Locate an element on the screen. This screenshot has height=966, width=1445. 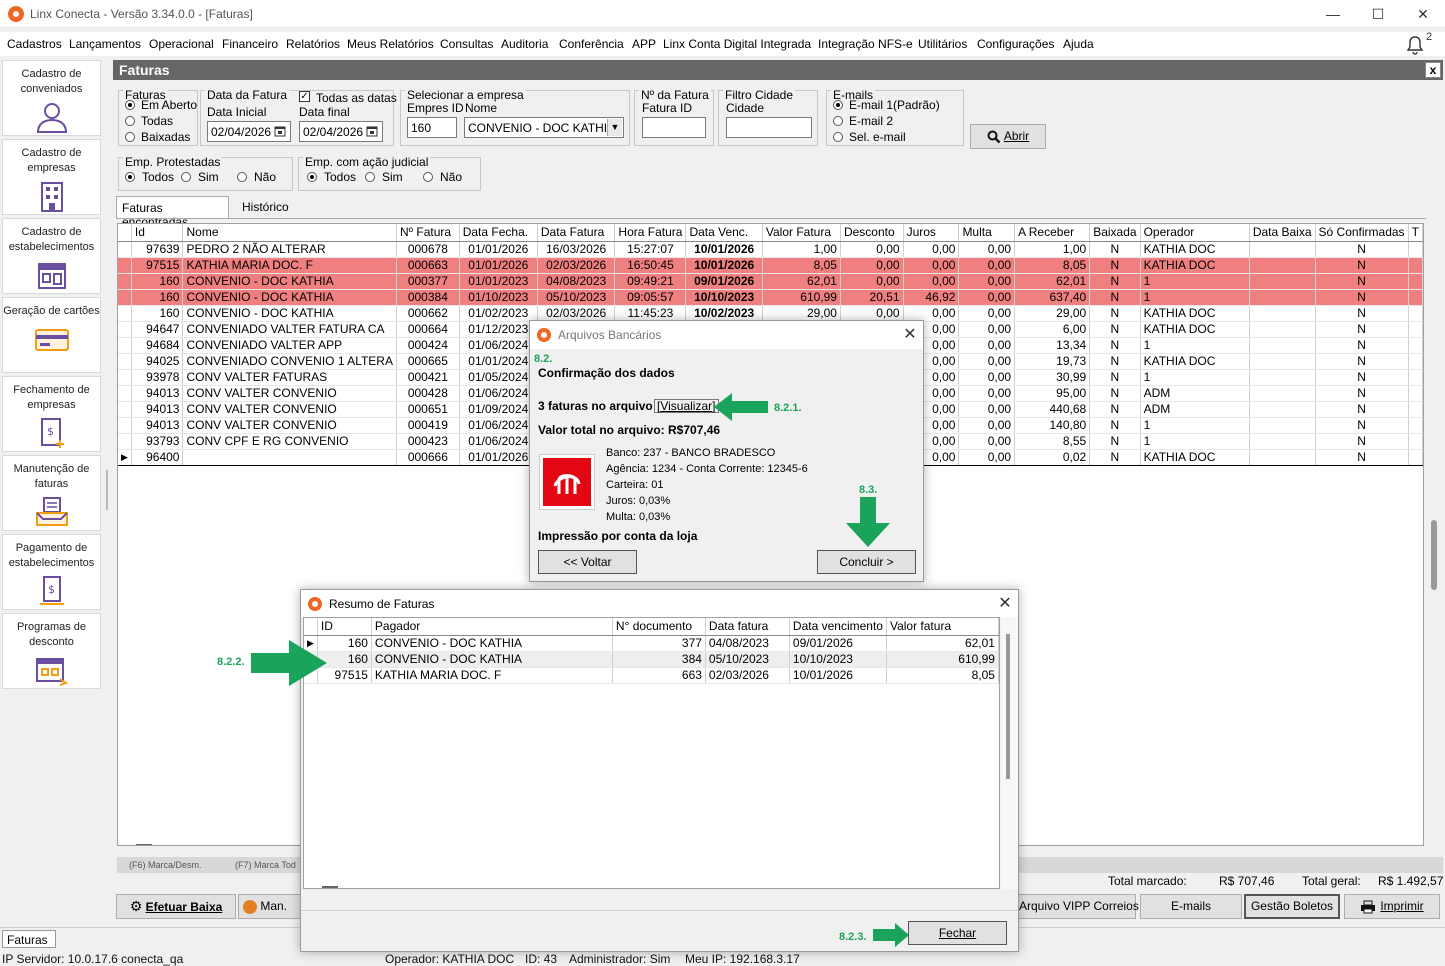
column-header: Data fatura is located at coordinates (747, 627).